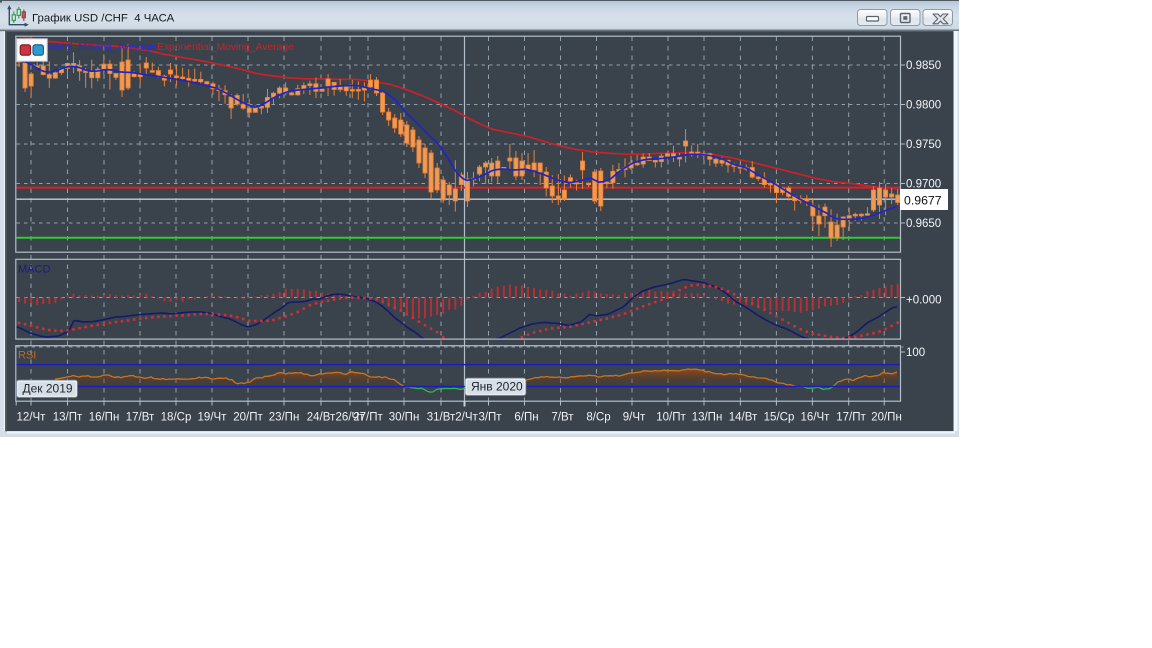 This screenshot has height=648, width=1152. I want to click on svg-text: 0.9677, so click(923, 201).